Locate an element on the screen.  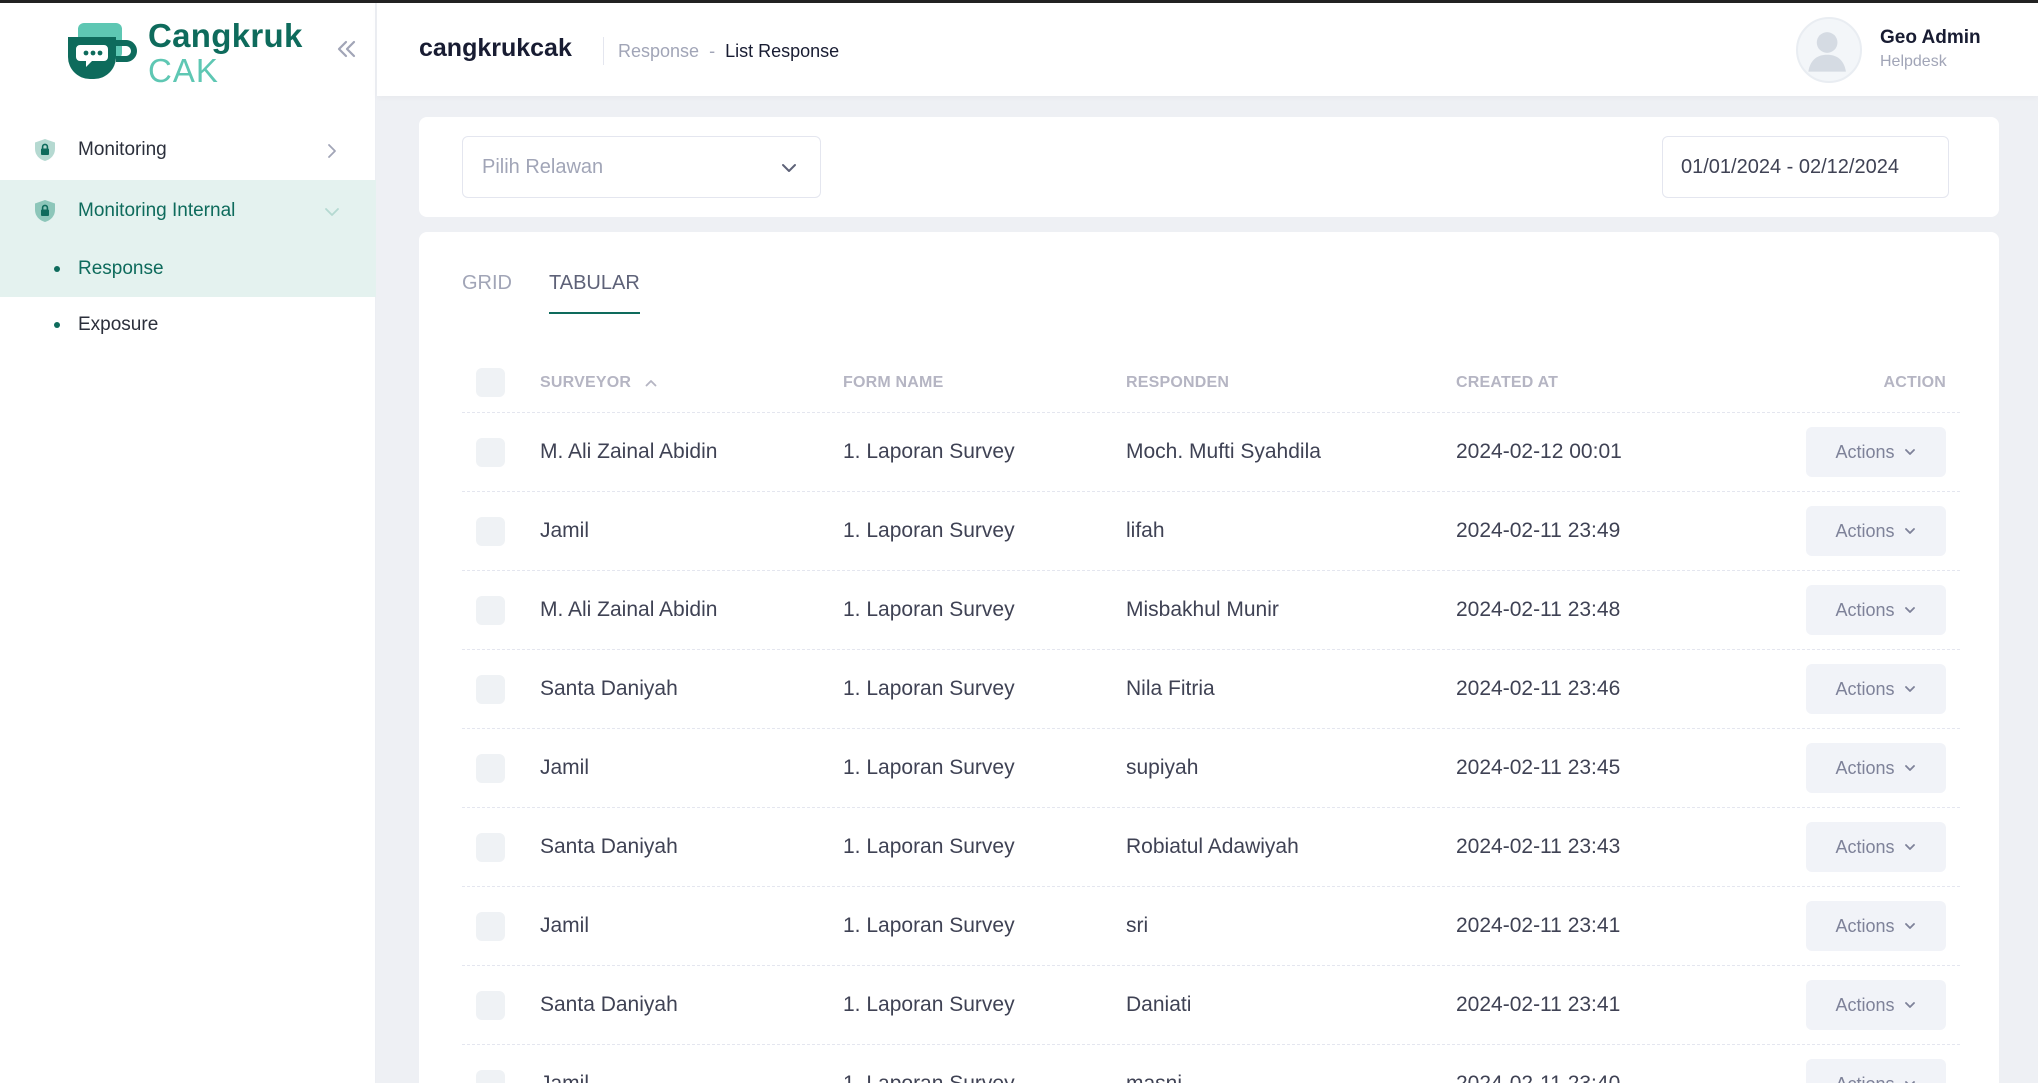
sidebar-subitem-exposure: Exposure is located at coordinates (188, 325).